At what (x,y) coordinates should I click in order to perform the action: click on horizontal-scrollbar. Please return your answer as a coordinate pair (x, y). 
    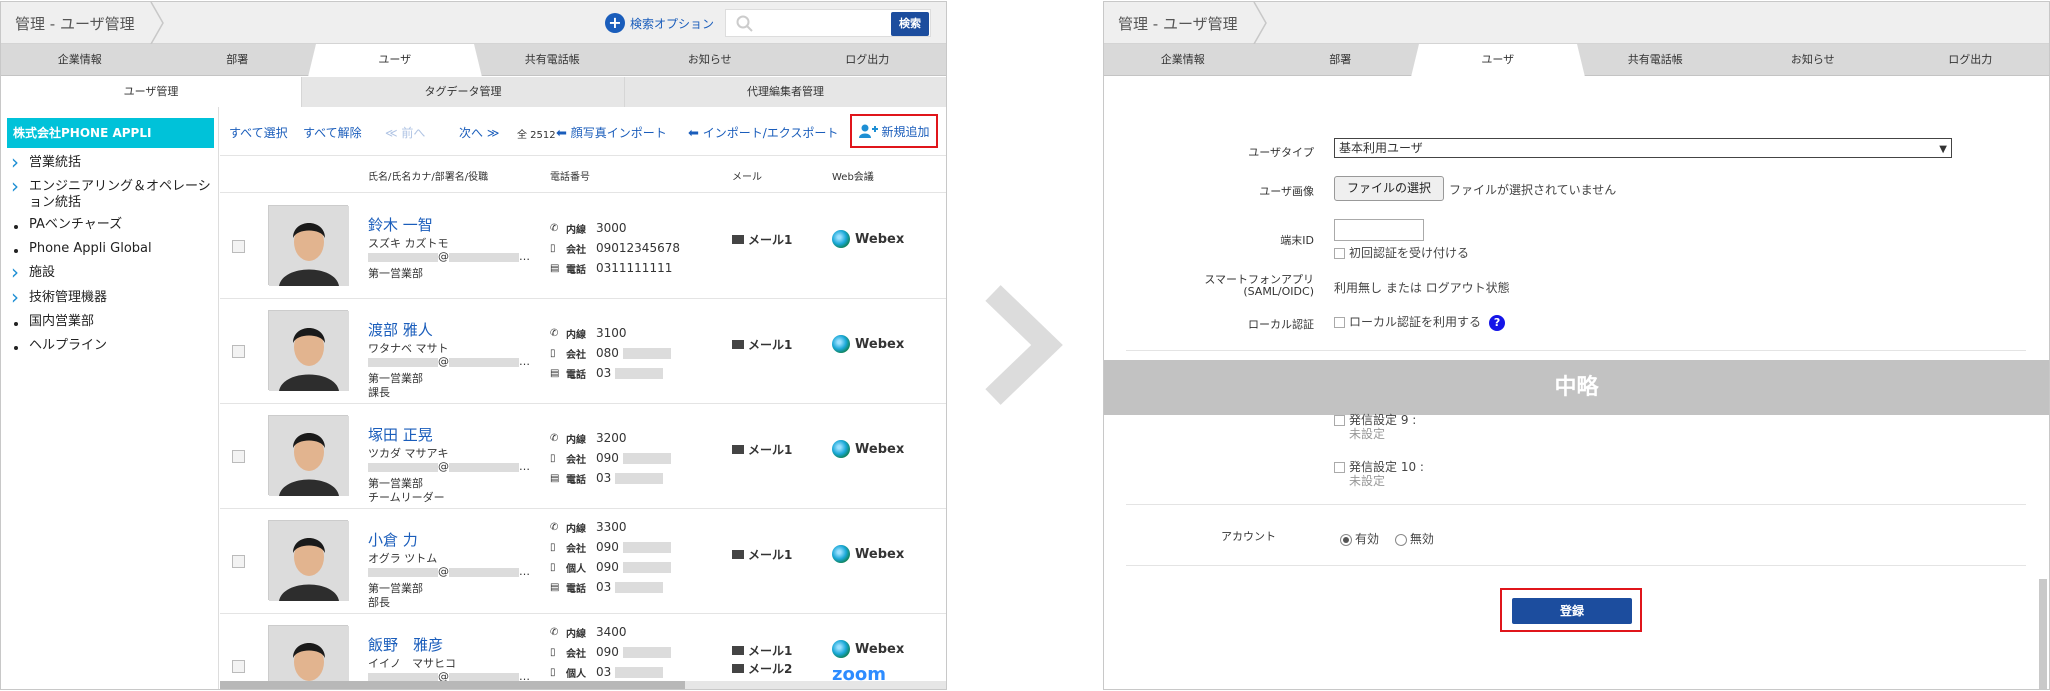
    Looking at the image, I should click on (583, 685).